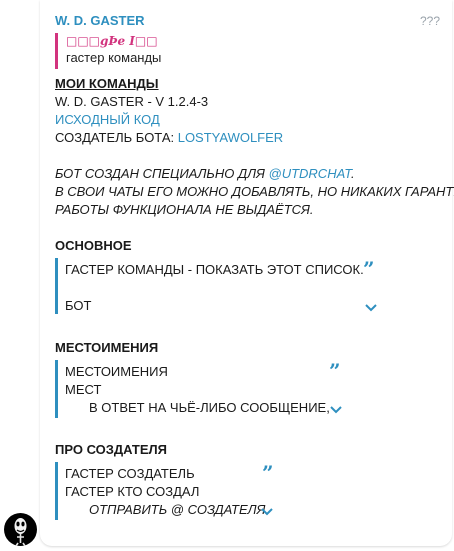 The width and height of the screenshot is (454, 551). I want to click on section-title-main: ОСНОВНОЕ, so click(93, 245).